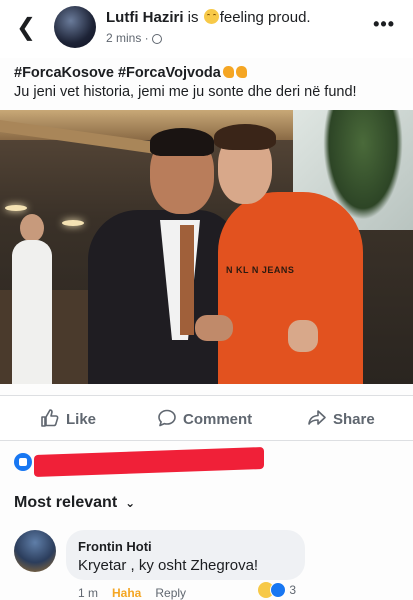  What do you see at coordinates (65, 502) in the screenshot?
I see `sort-label: Most relevant` at bounding box center [65, 502].